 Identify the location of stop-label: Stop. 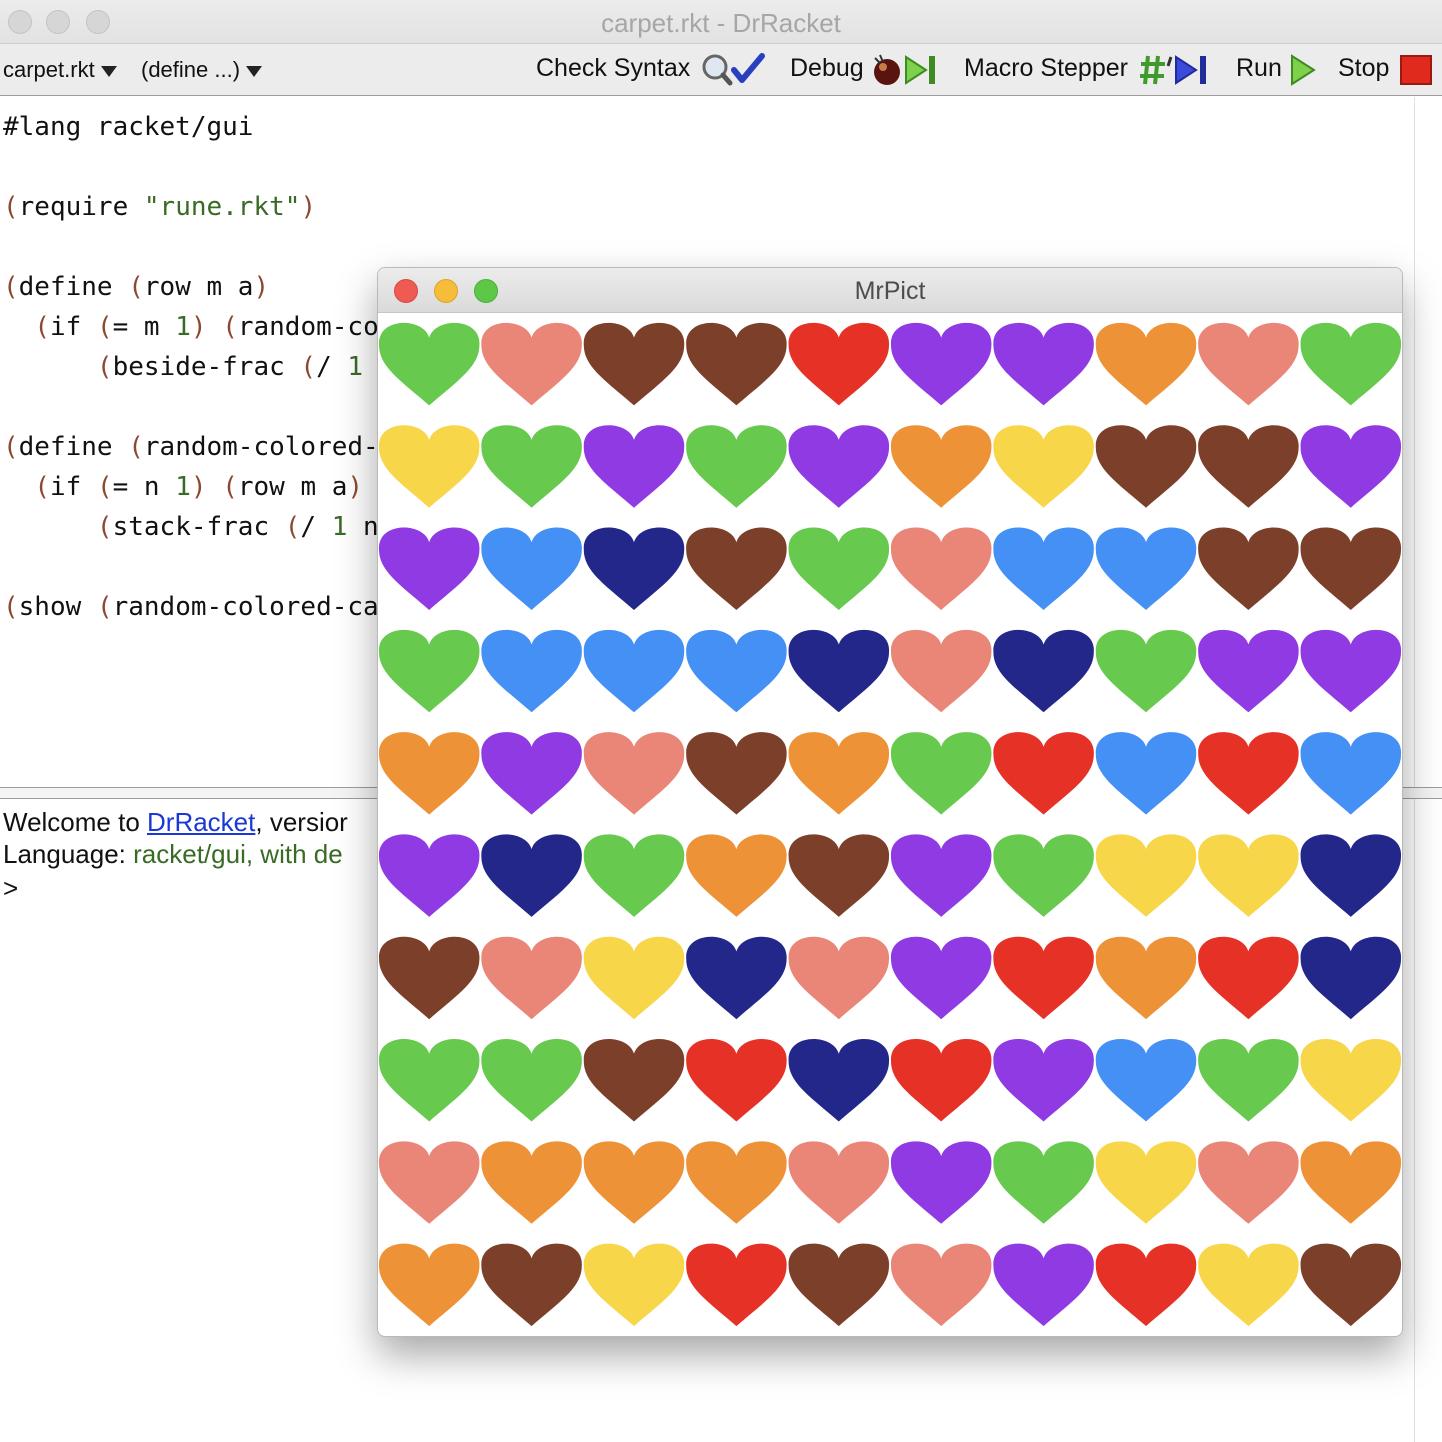
(1364, 68).